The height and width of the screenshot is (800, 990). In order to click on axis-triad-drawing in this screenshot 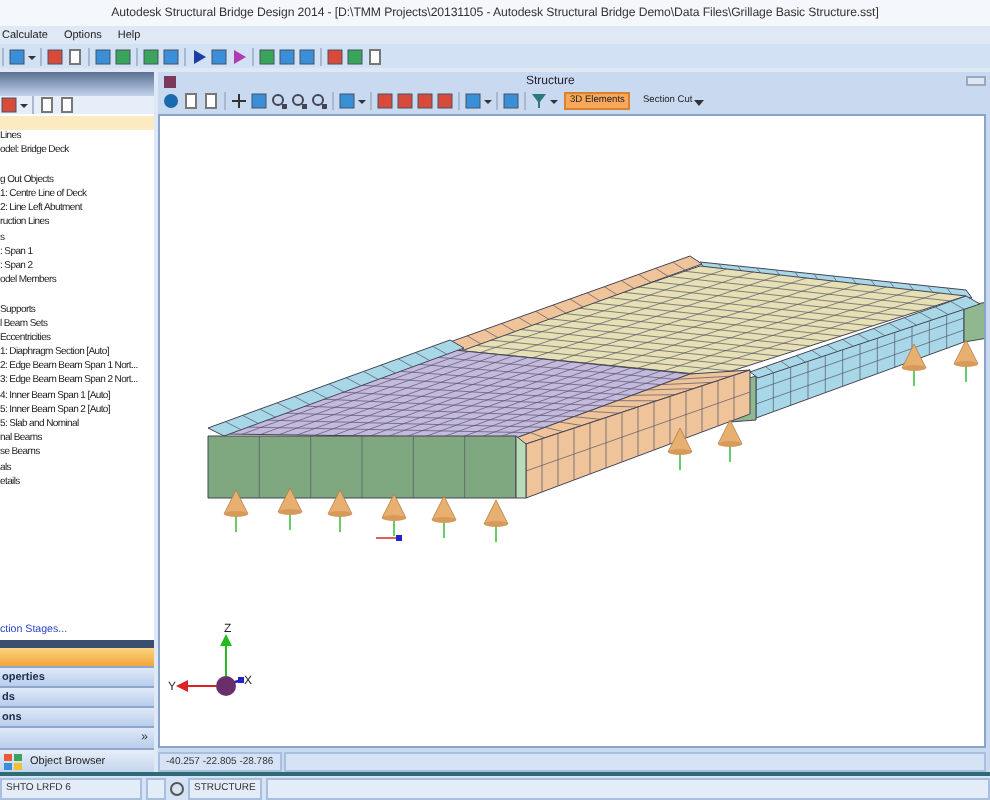, I will do `click(210, 665)`.